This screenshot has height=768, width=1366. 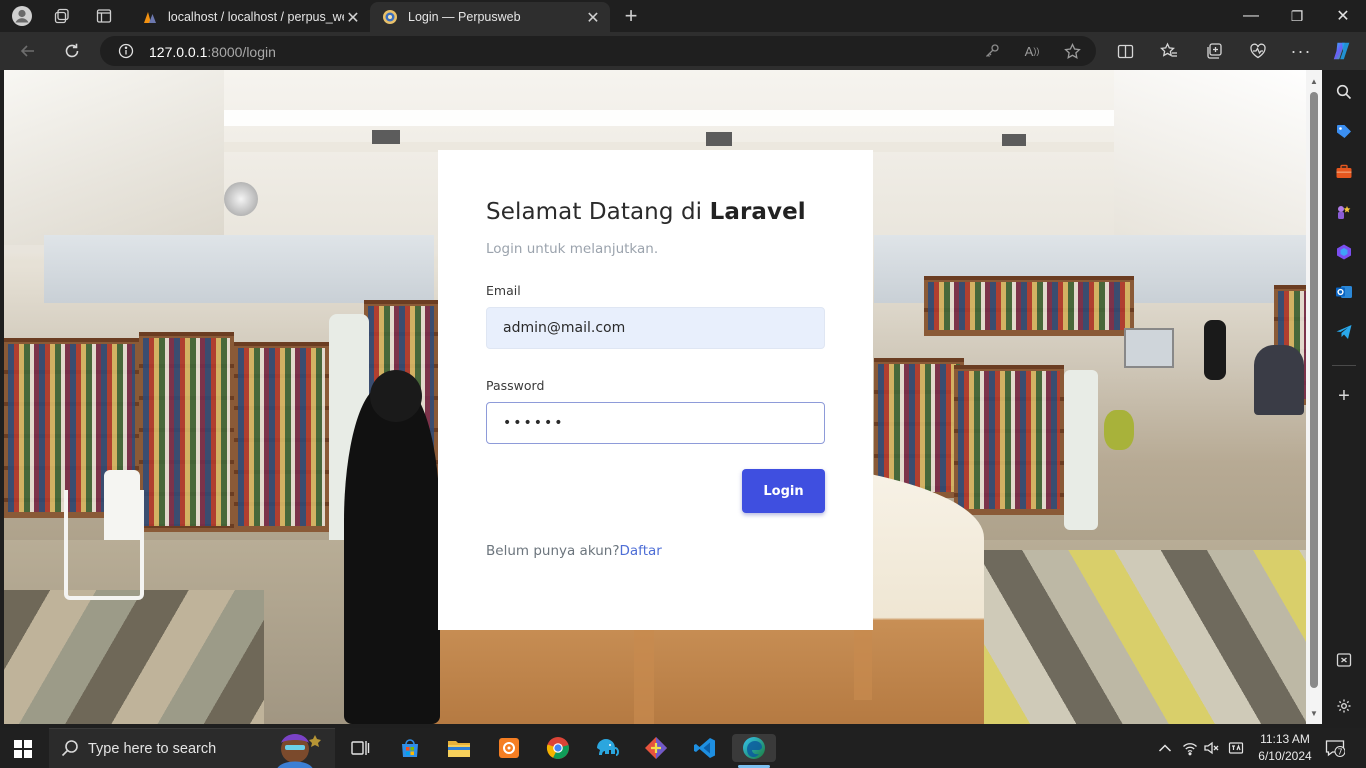 I want to click on sidebar-settings-gear-icon, so click(x=1344, y=706).